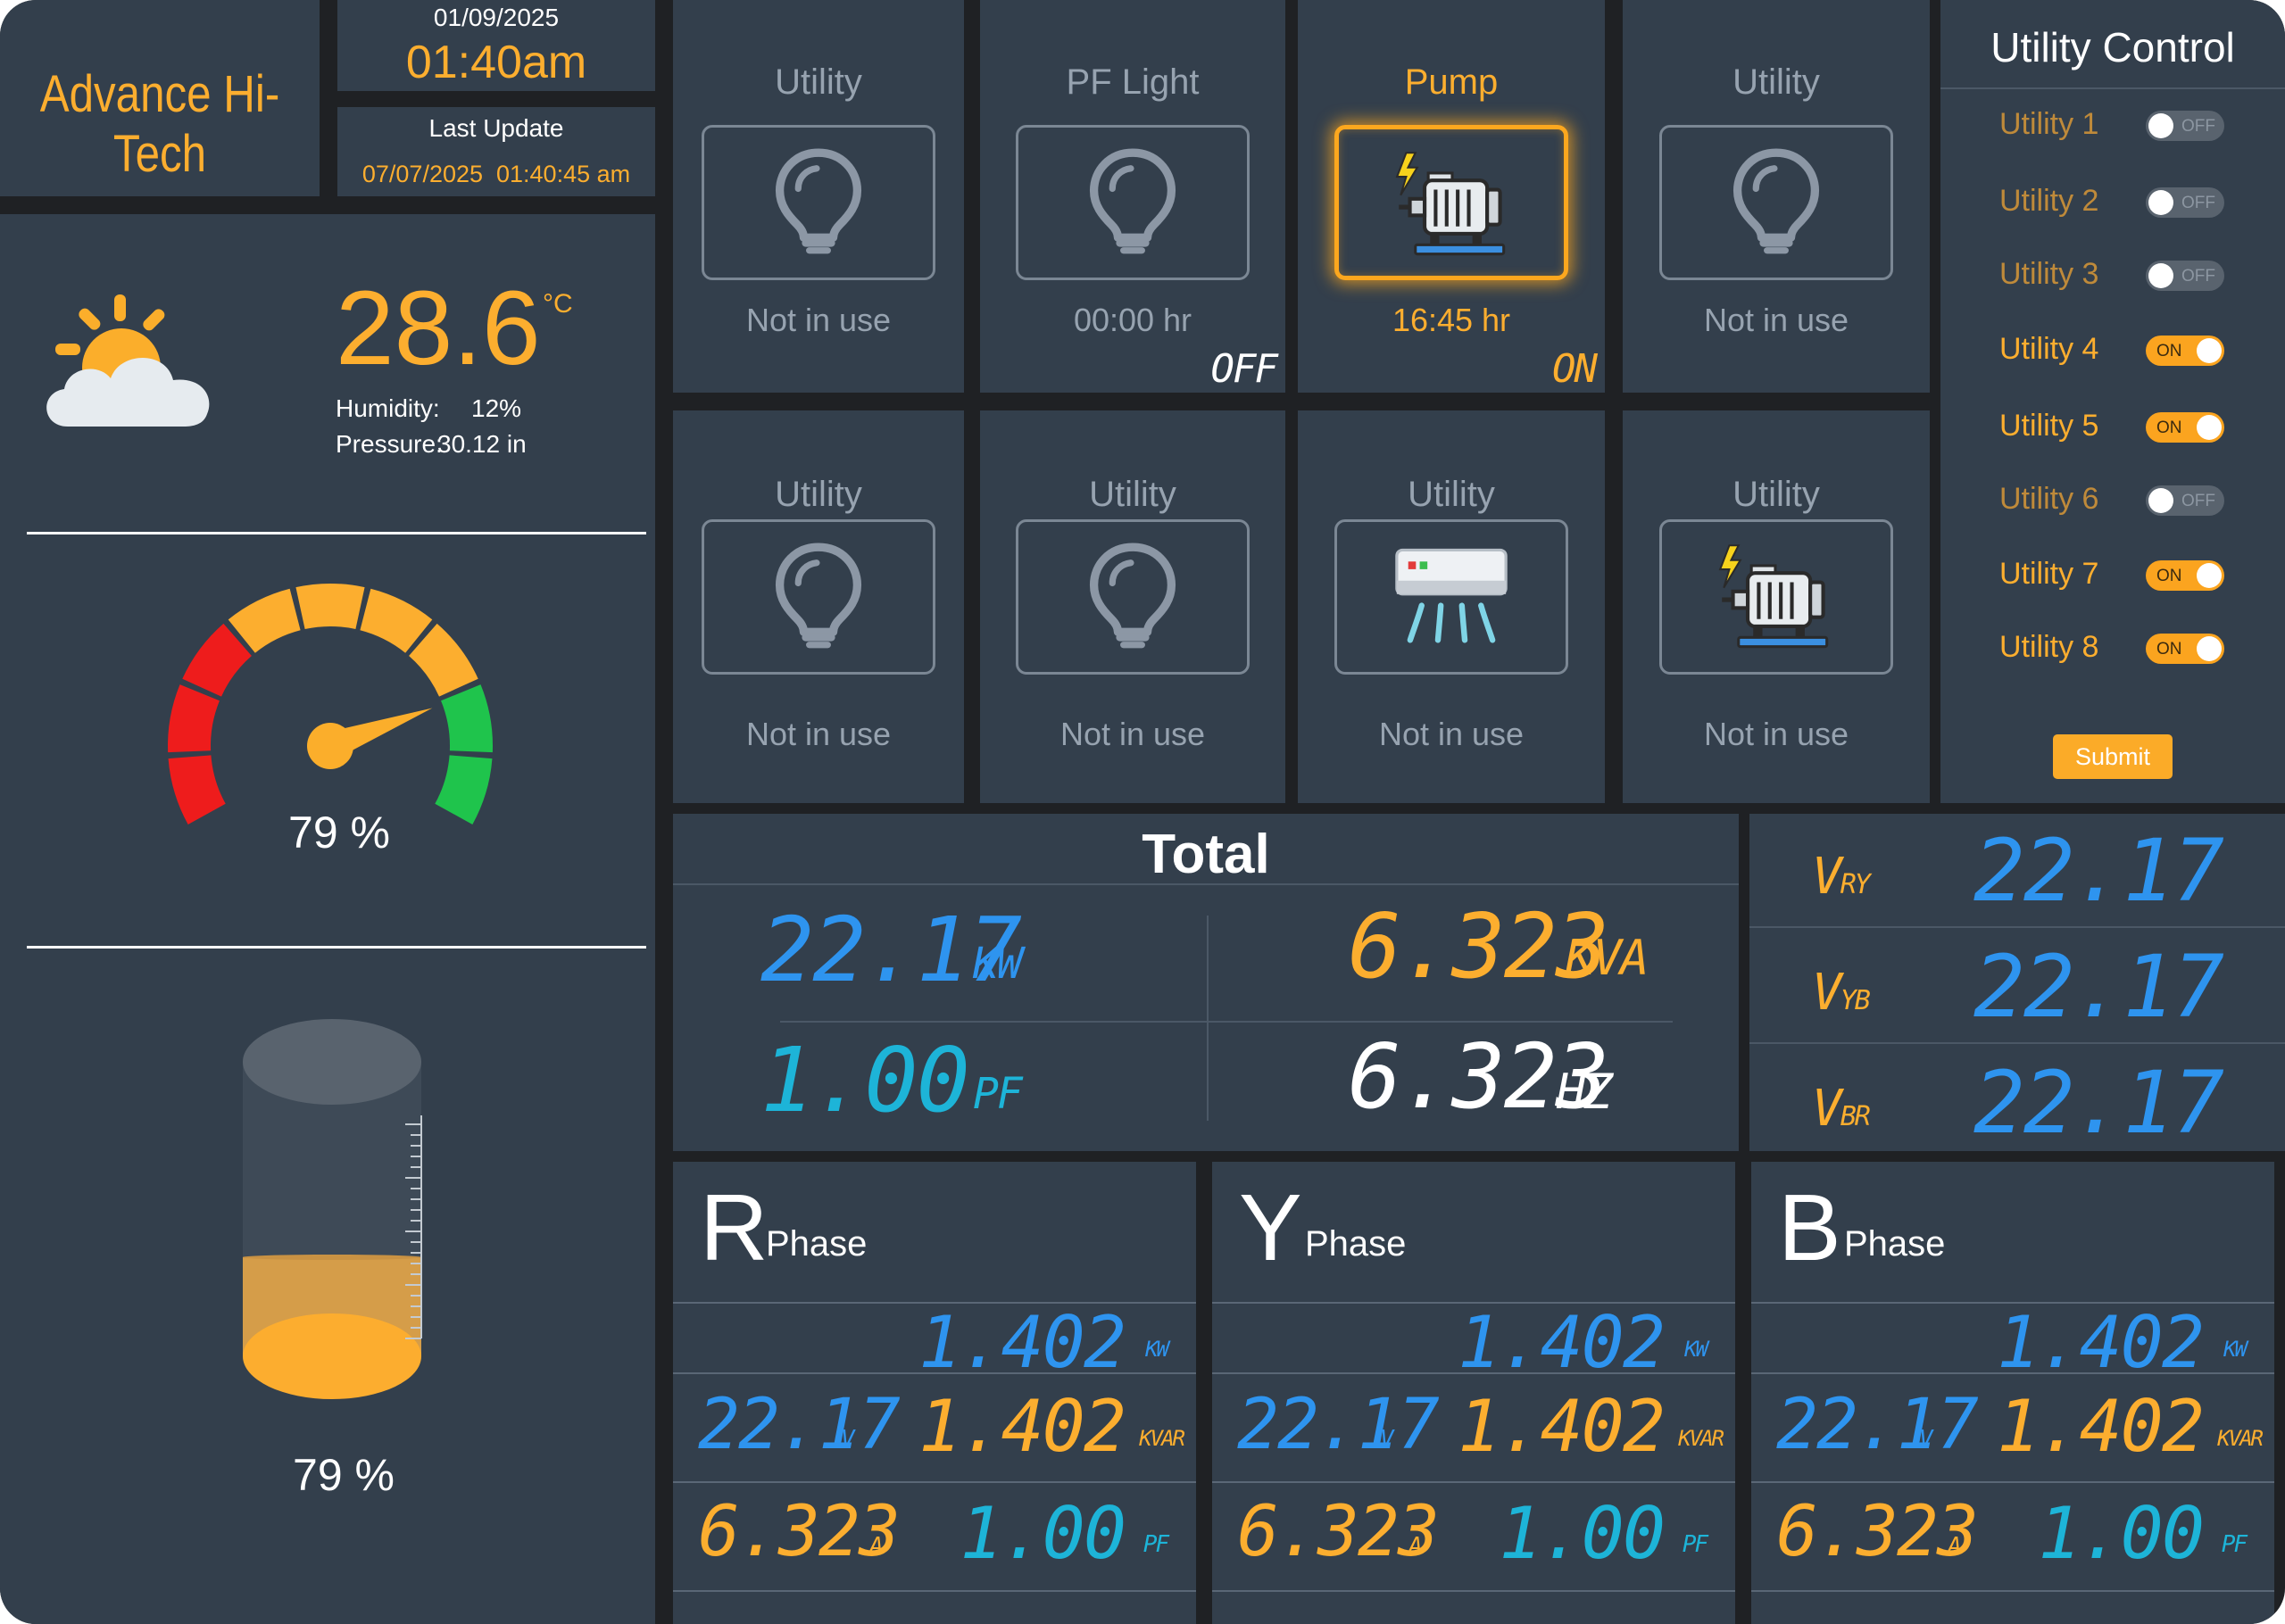  I want to click on clock-panel: 01/09/2025 01:40am, so click(496, 45).